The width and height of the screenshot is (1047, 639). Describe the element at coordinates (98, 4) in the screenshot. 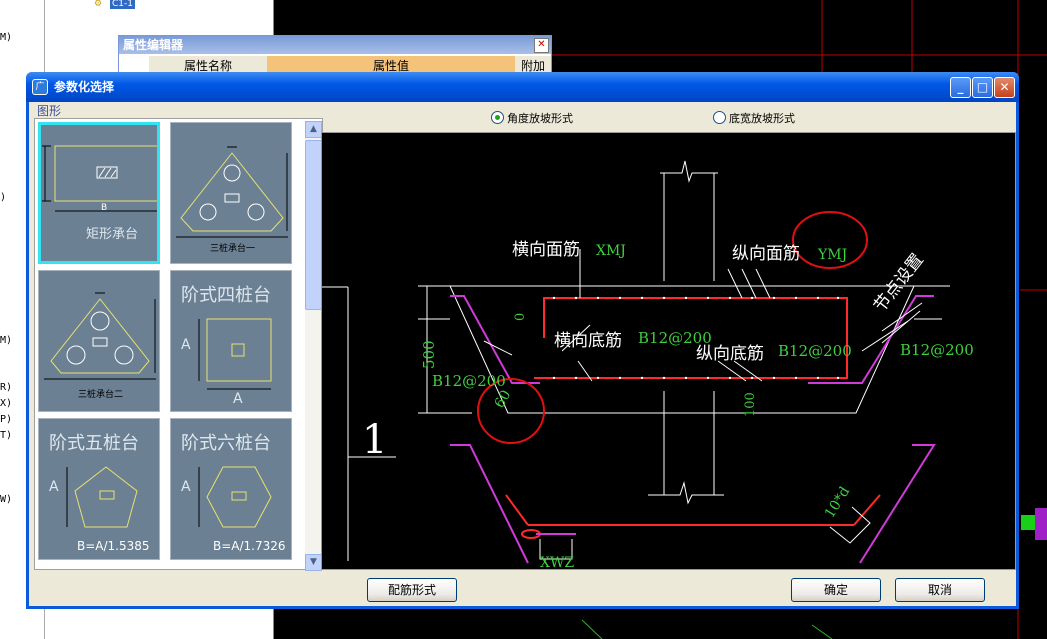

I see `tree-gear-icon: ⚙` at that location.